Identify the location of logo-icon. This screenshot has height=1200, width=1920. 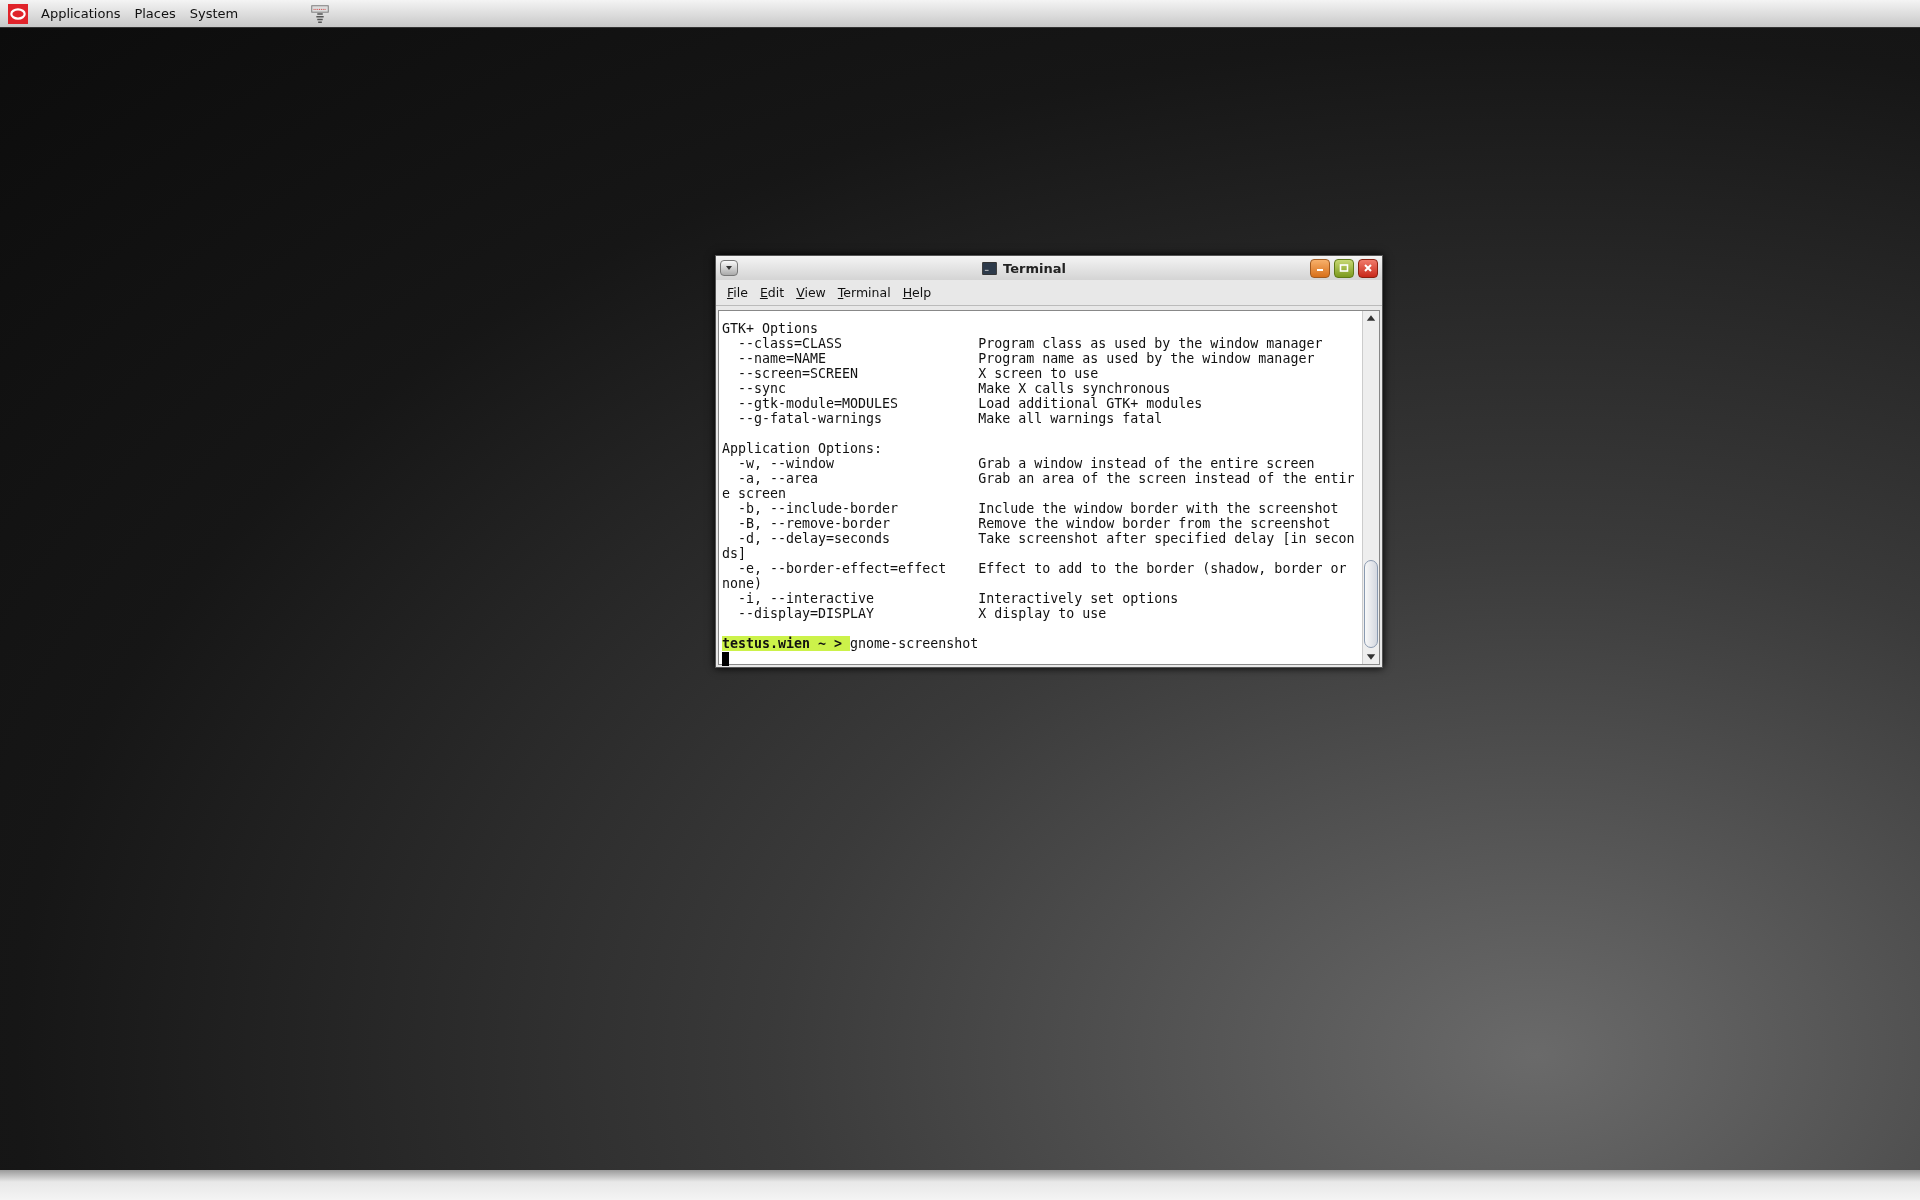
(18, 13).